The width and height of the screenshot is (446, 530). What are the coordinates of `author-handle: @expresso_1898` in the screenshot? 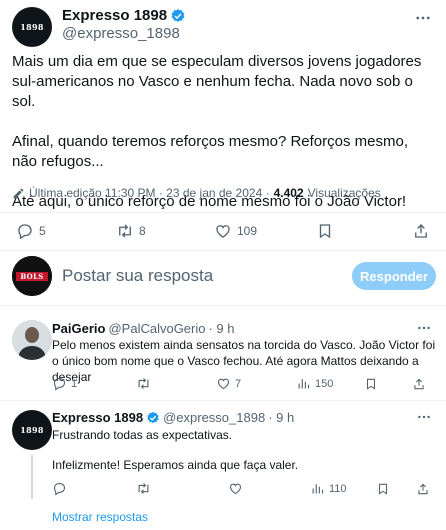 It's located at (121, 33).